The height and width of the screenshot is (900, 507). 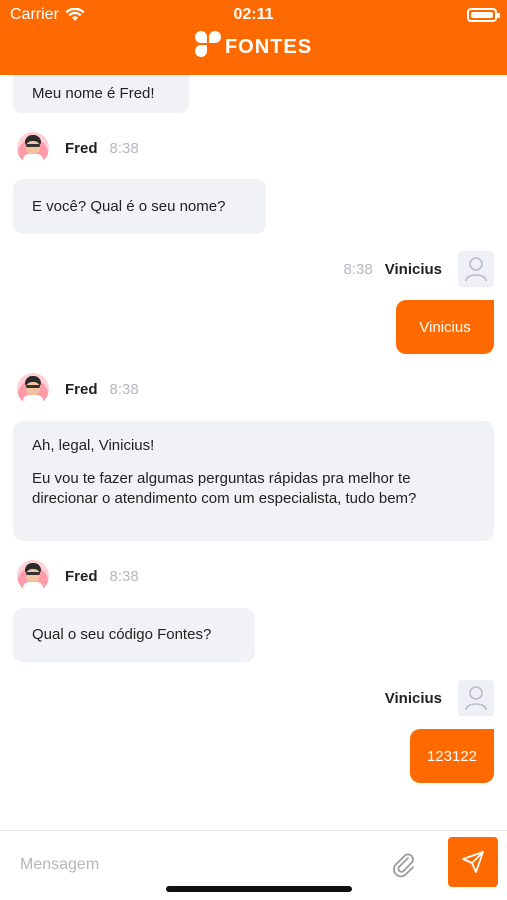 I want to click on message-meta: Vinicius, so click(x=439, y=698).